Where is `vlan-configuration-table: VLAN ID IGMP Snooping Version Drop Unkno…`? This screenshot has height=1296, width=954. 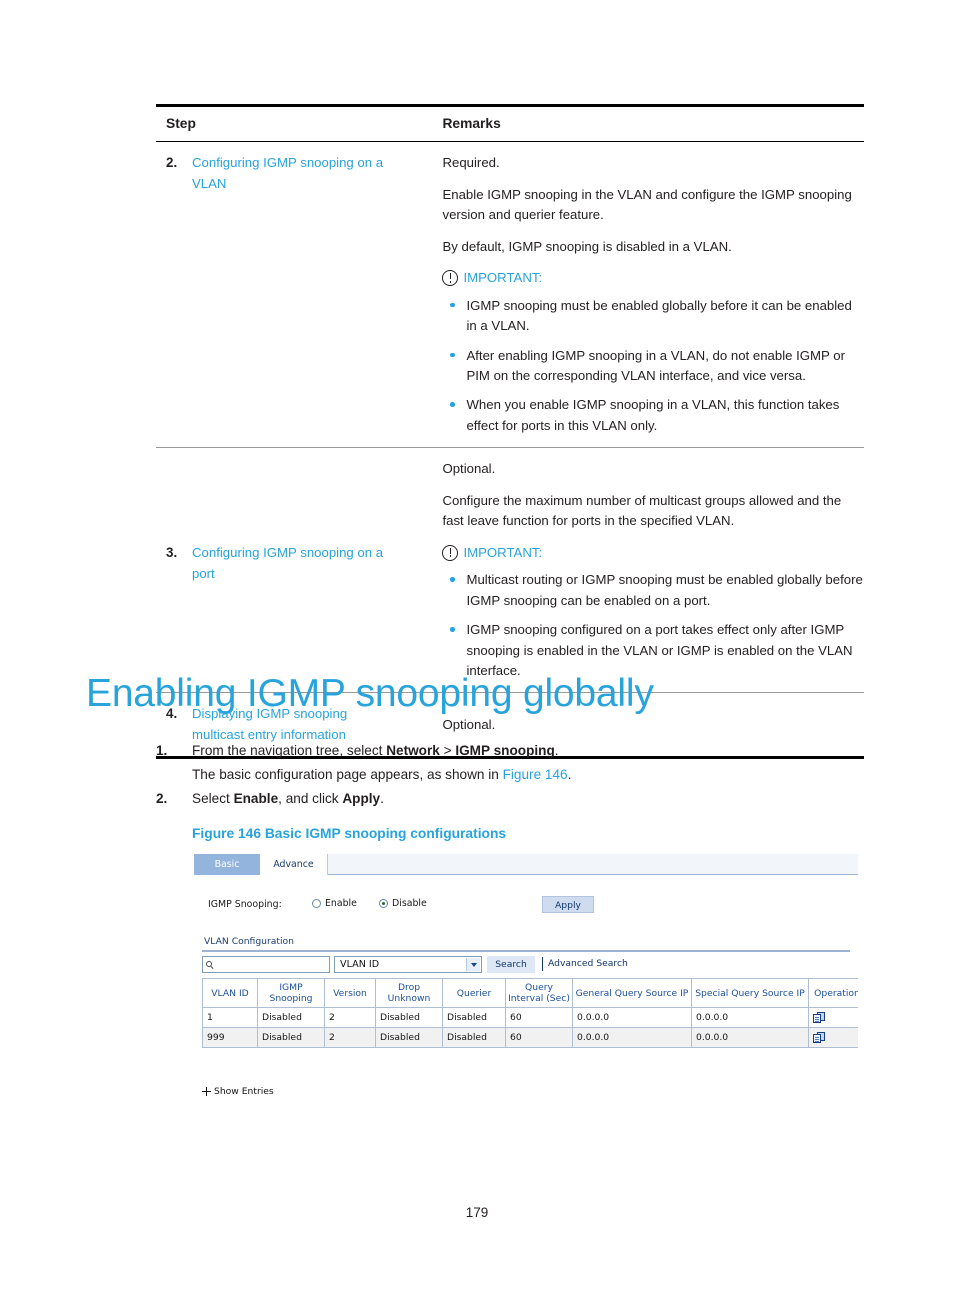
vlan-configuration-table: VLAN ID IGMP Snooping Version Drop Unkno… is located at coordinates (530, 1013).